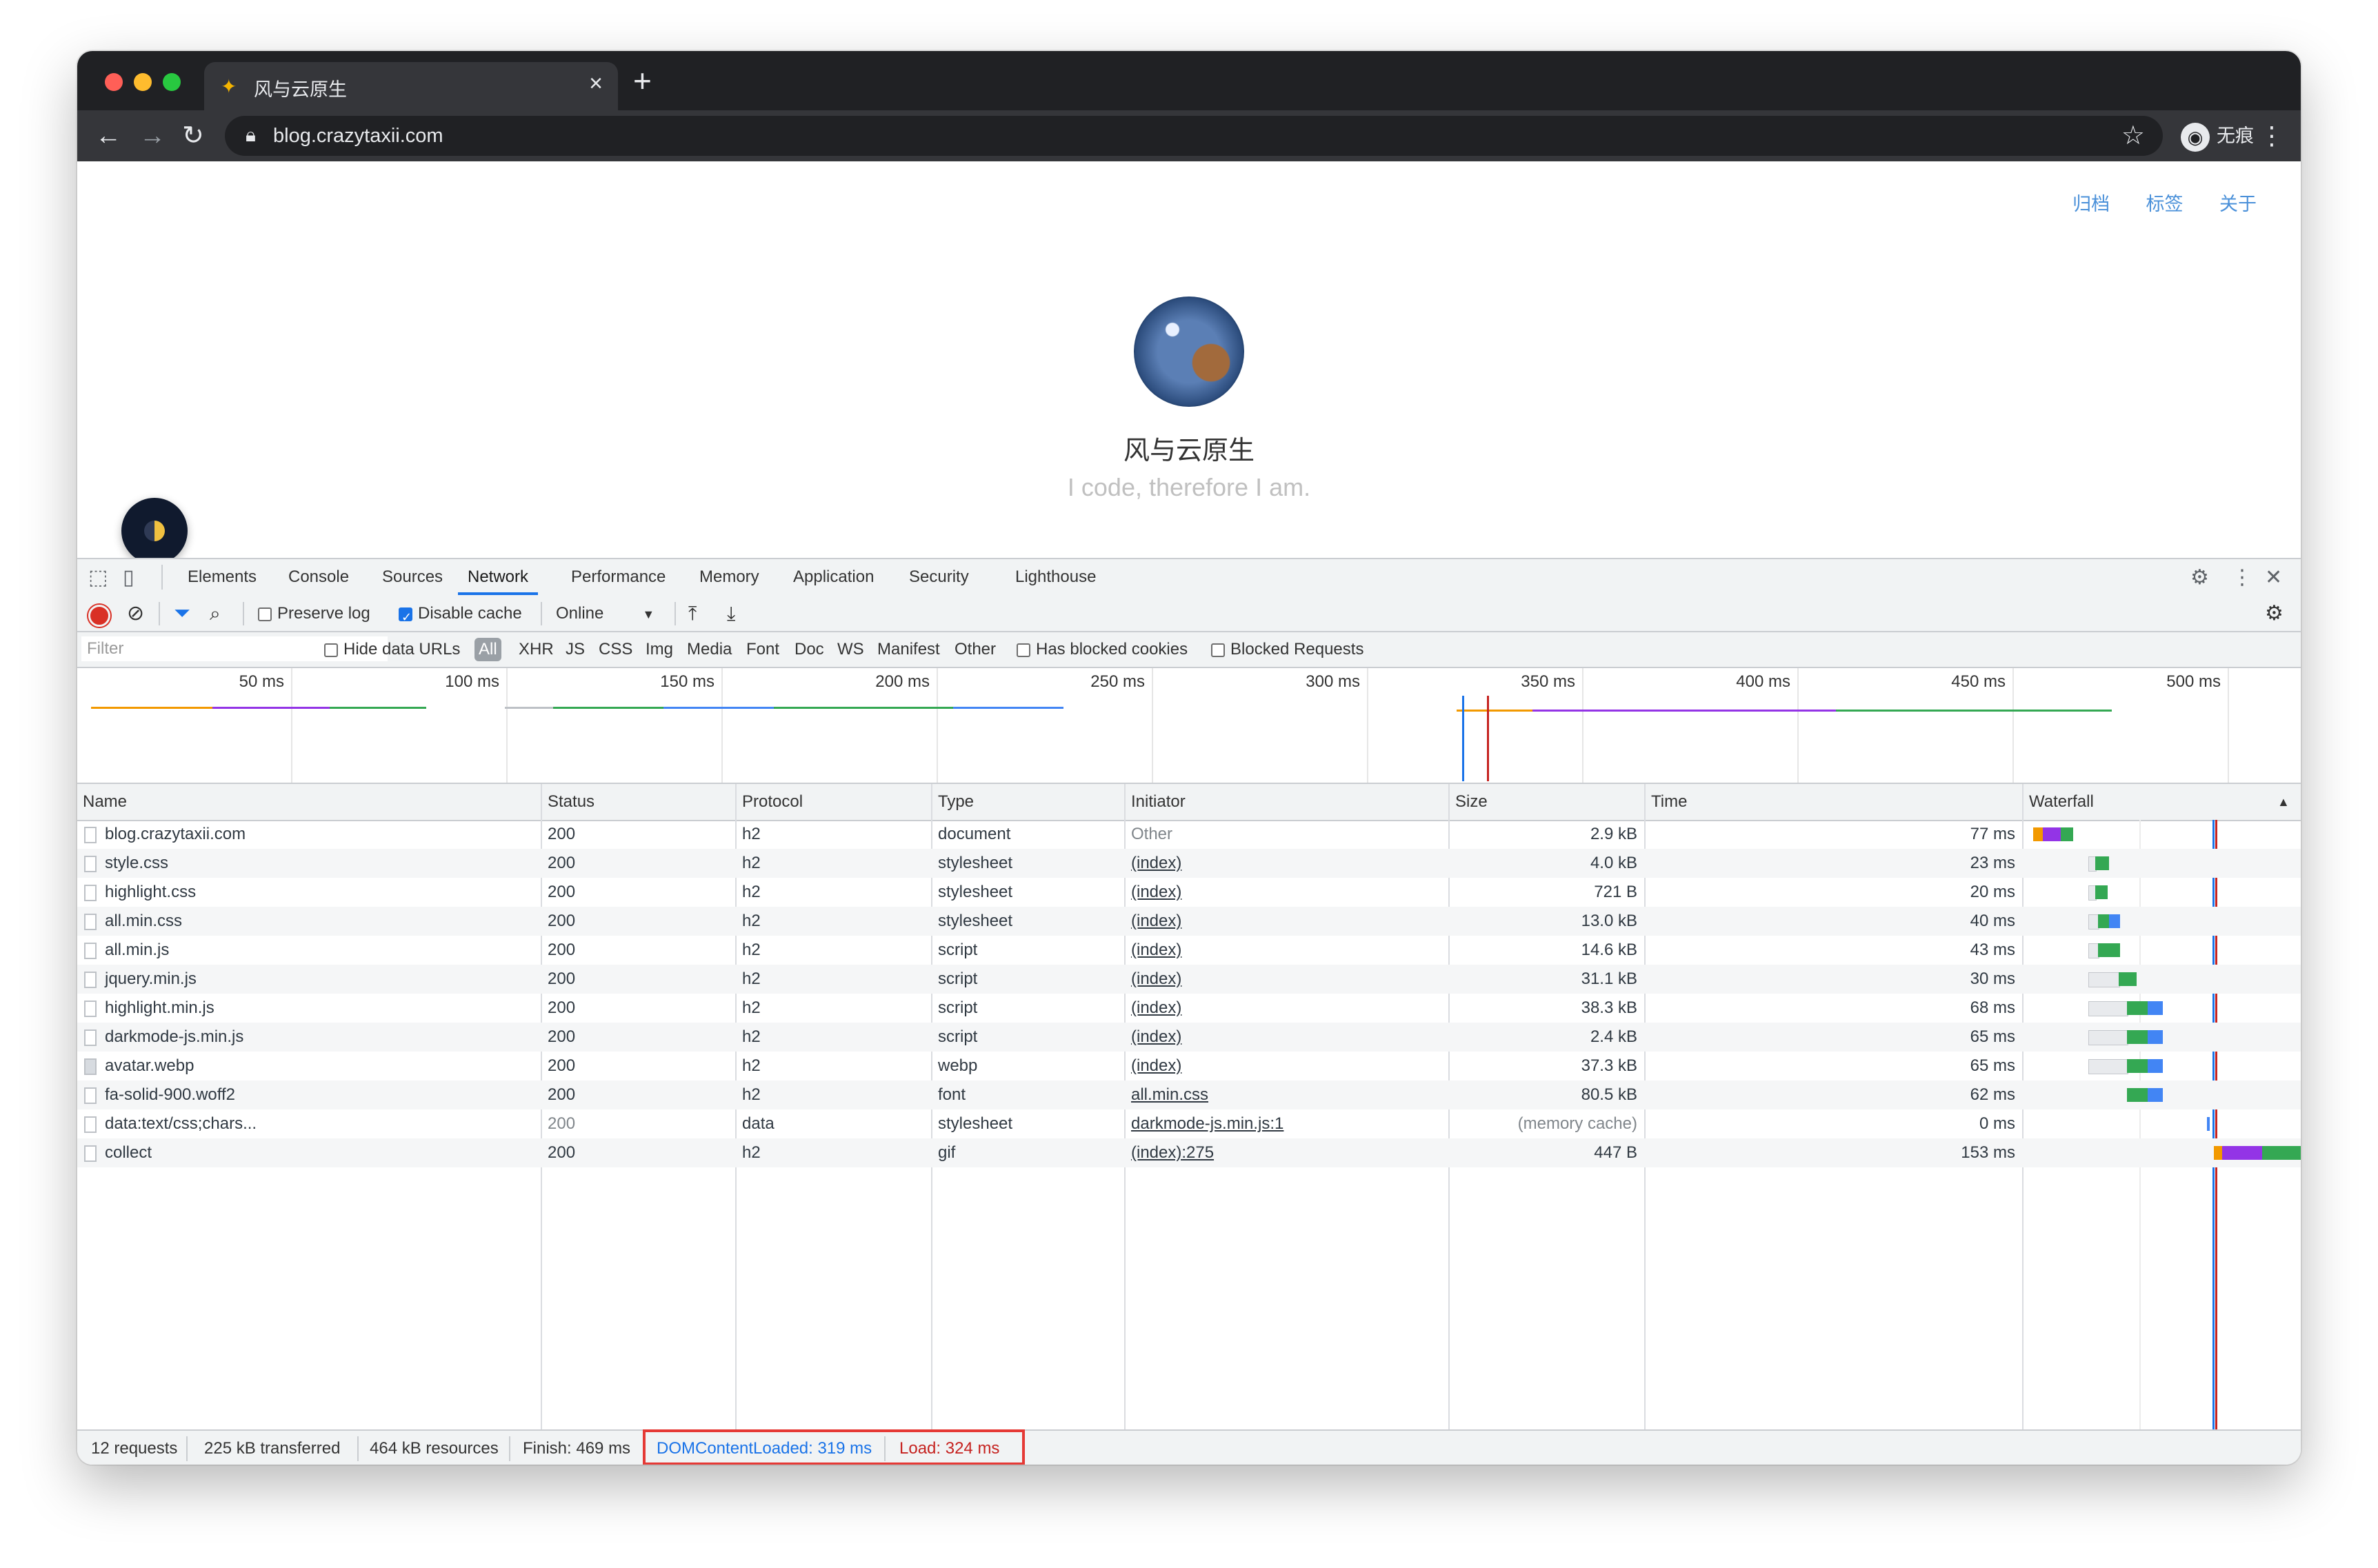 This screenshot has width=2378, height=1568. Describe the element at coordinates (571, 802) in the screenshot. I see `col-status-header: Status` at that location.